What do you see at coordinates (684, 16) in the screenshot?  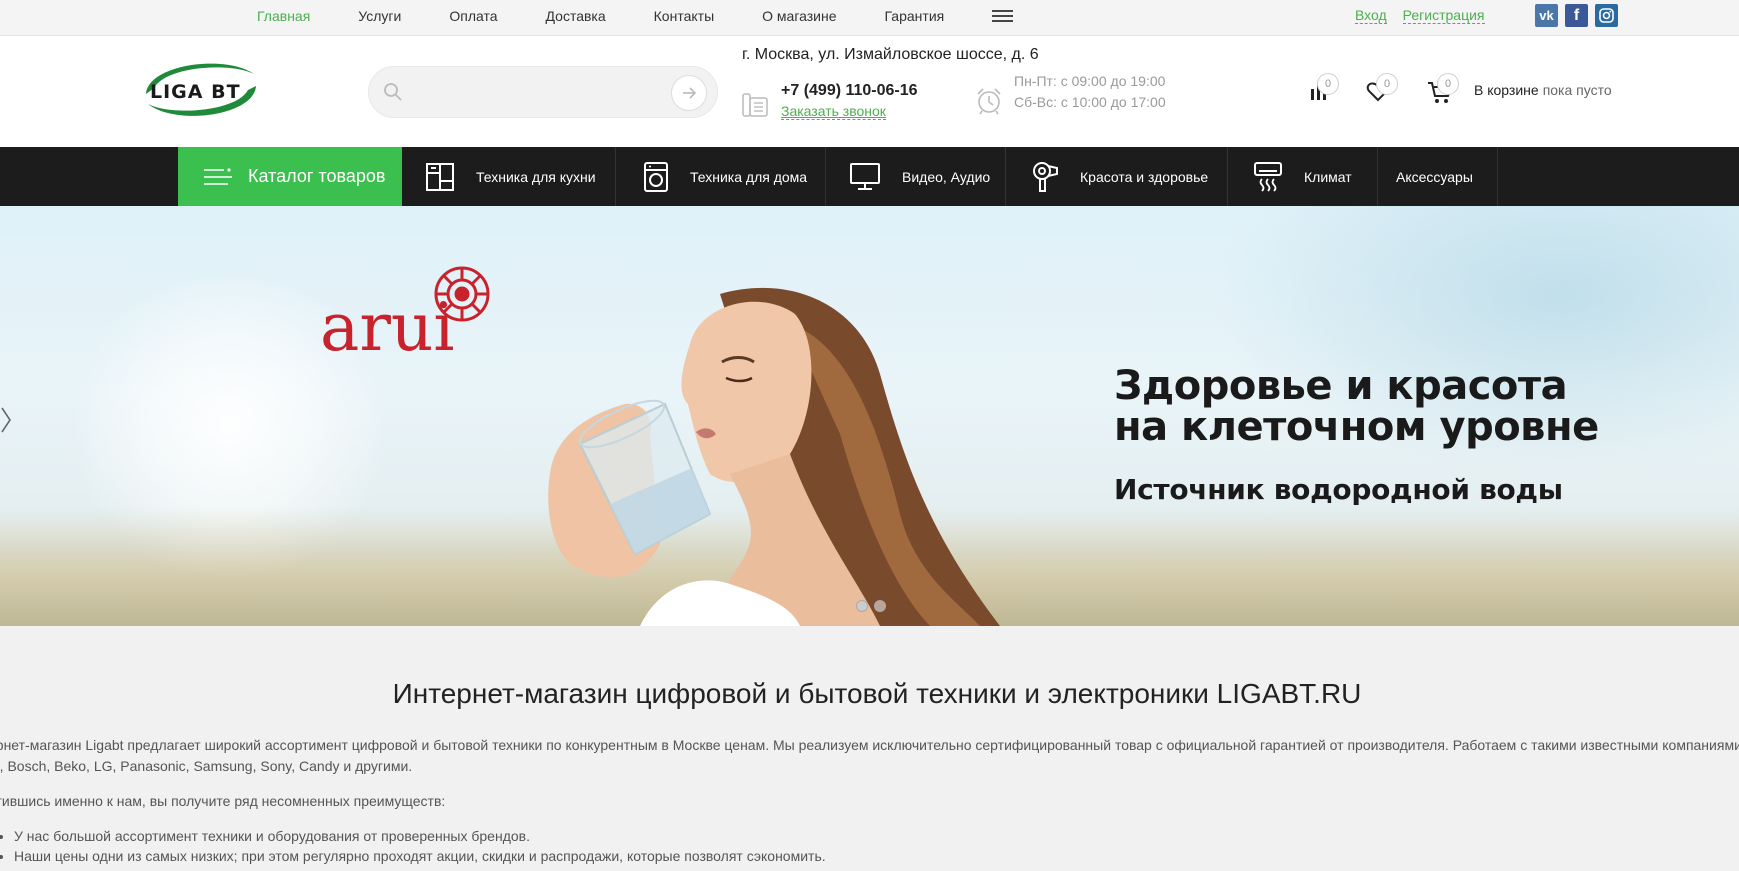 I see `topnav-contacts: Контакты` at bounding box center [684, 16].